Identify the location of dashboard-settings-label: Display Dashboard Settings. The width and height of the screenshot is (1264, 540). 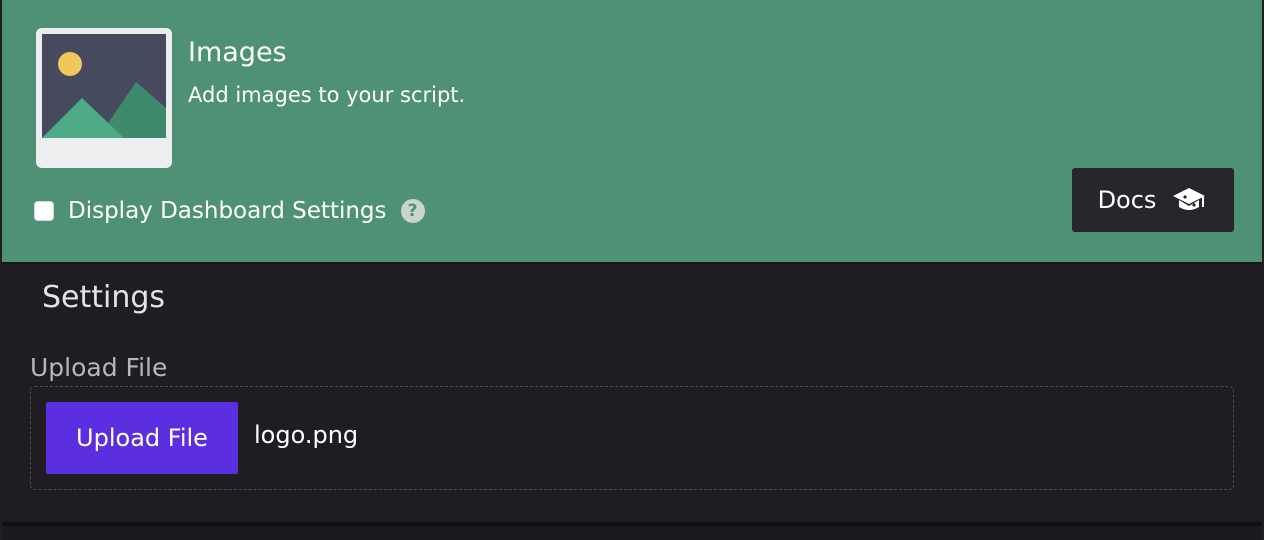
(227, 211).